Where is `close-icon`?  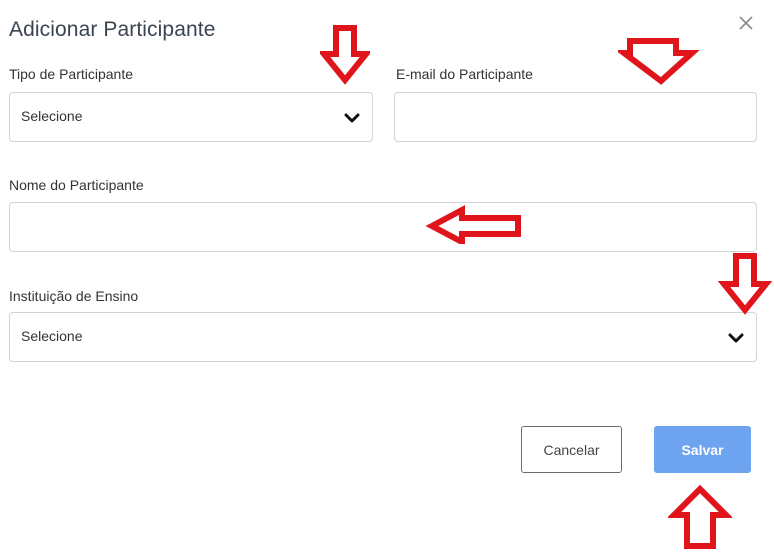 close-icon is located at coordinates (746, 23).